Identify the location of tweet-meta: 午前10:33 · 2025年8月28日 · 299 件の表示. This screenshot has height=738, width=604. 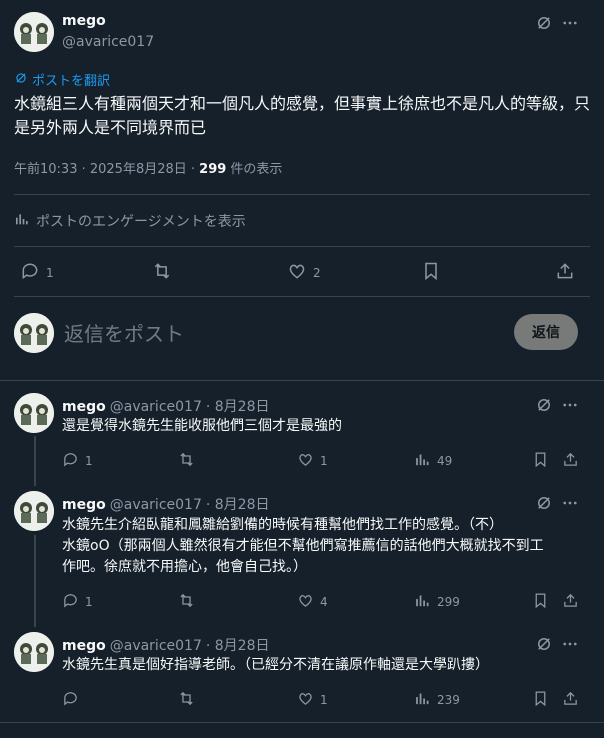
(148, 167).